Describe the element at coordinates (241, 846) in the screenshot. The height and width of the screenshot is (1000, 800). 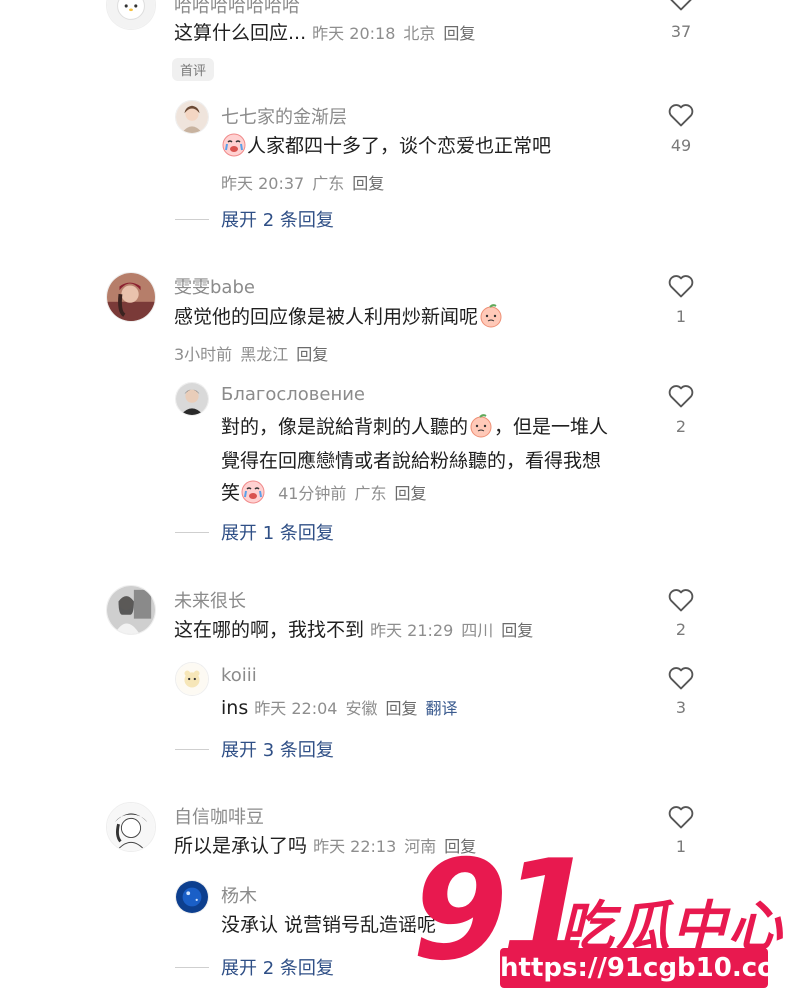
I see `comment-body: 所以是承认了吗` at that location.